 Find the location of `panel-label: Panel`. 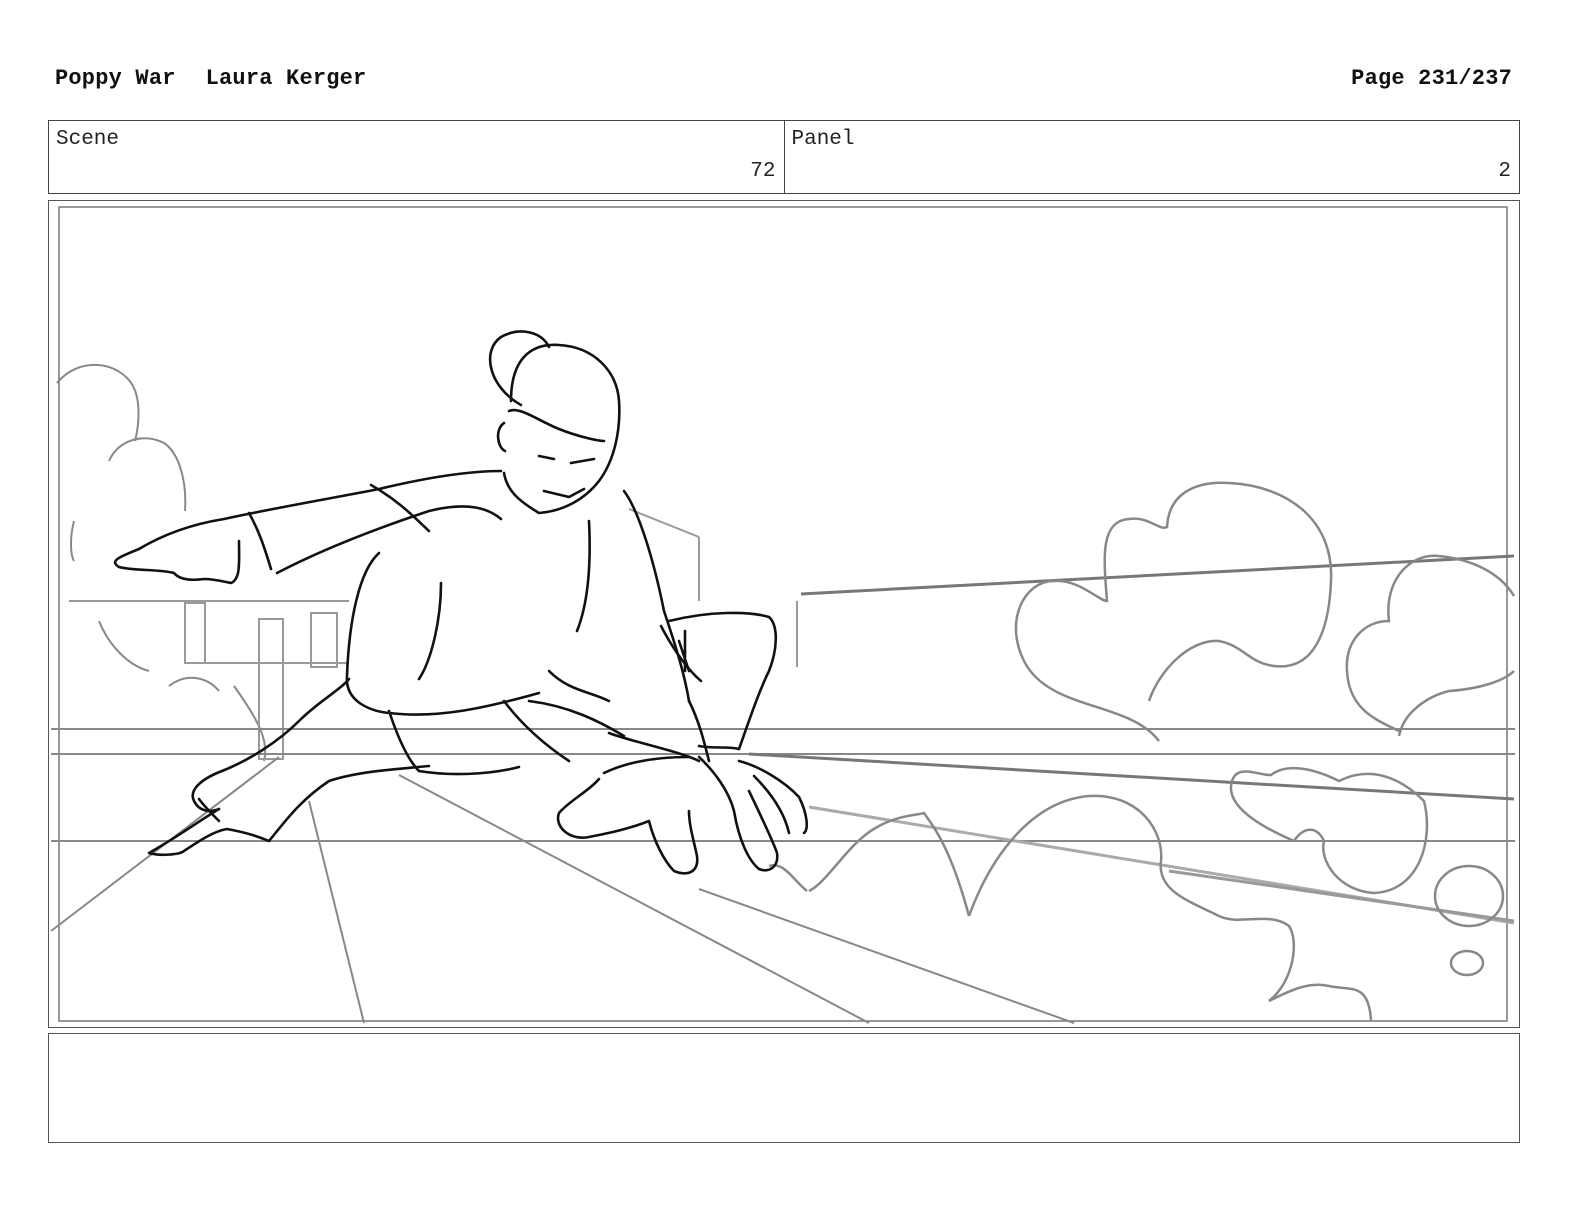

panel-label: Panel is located at coordinates (823, 139).